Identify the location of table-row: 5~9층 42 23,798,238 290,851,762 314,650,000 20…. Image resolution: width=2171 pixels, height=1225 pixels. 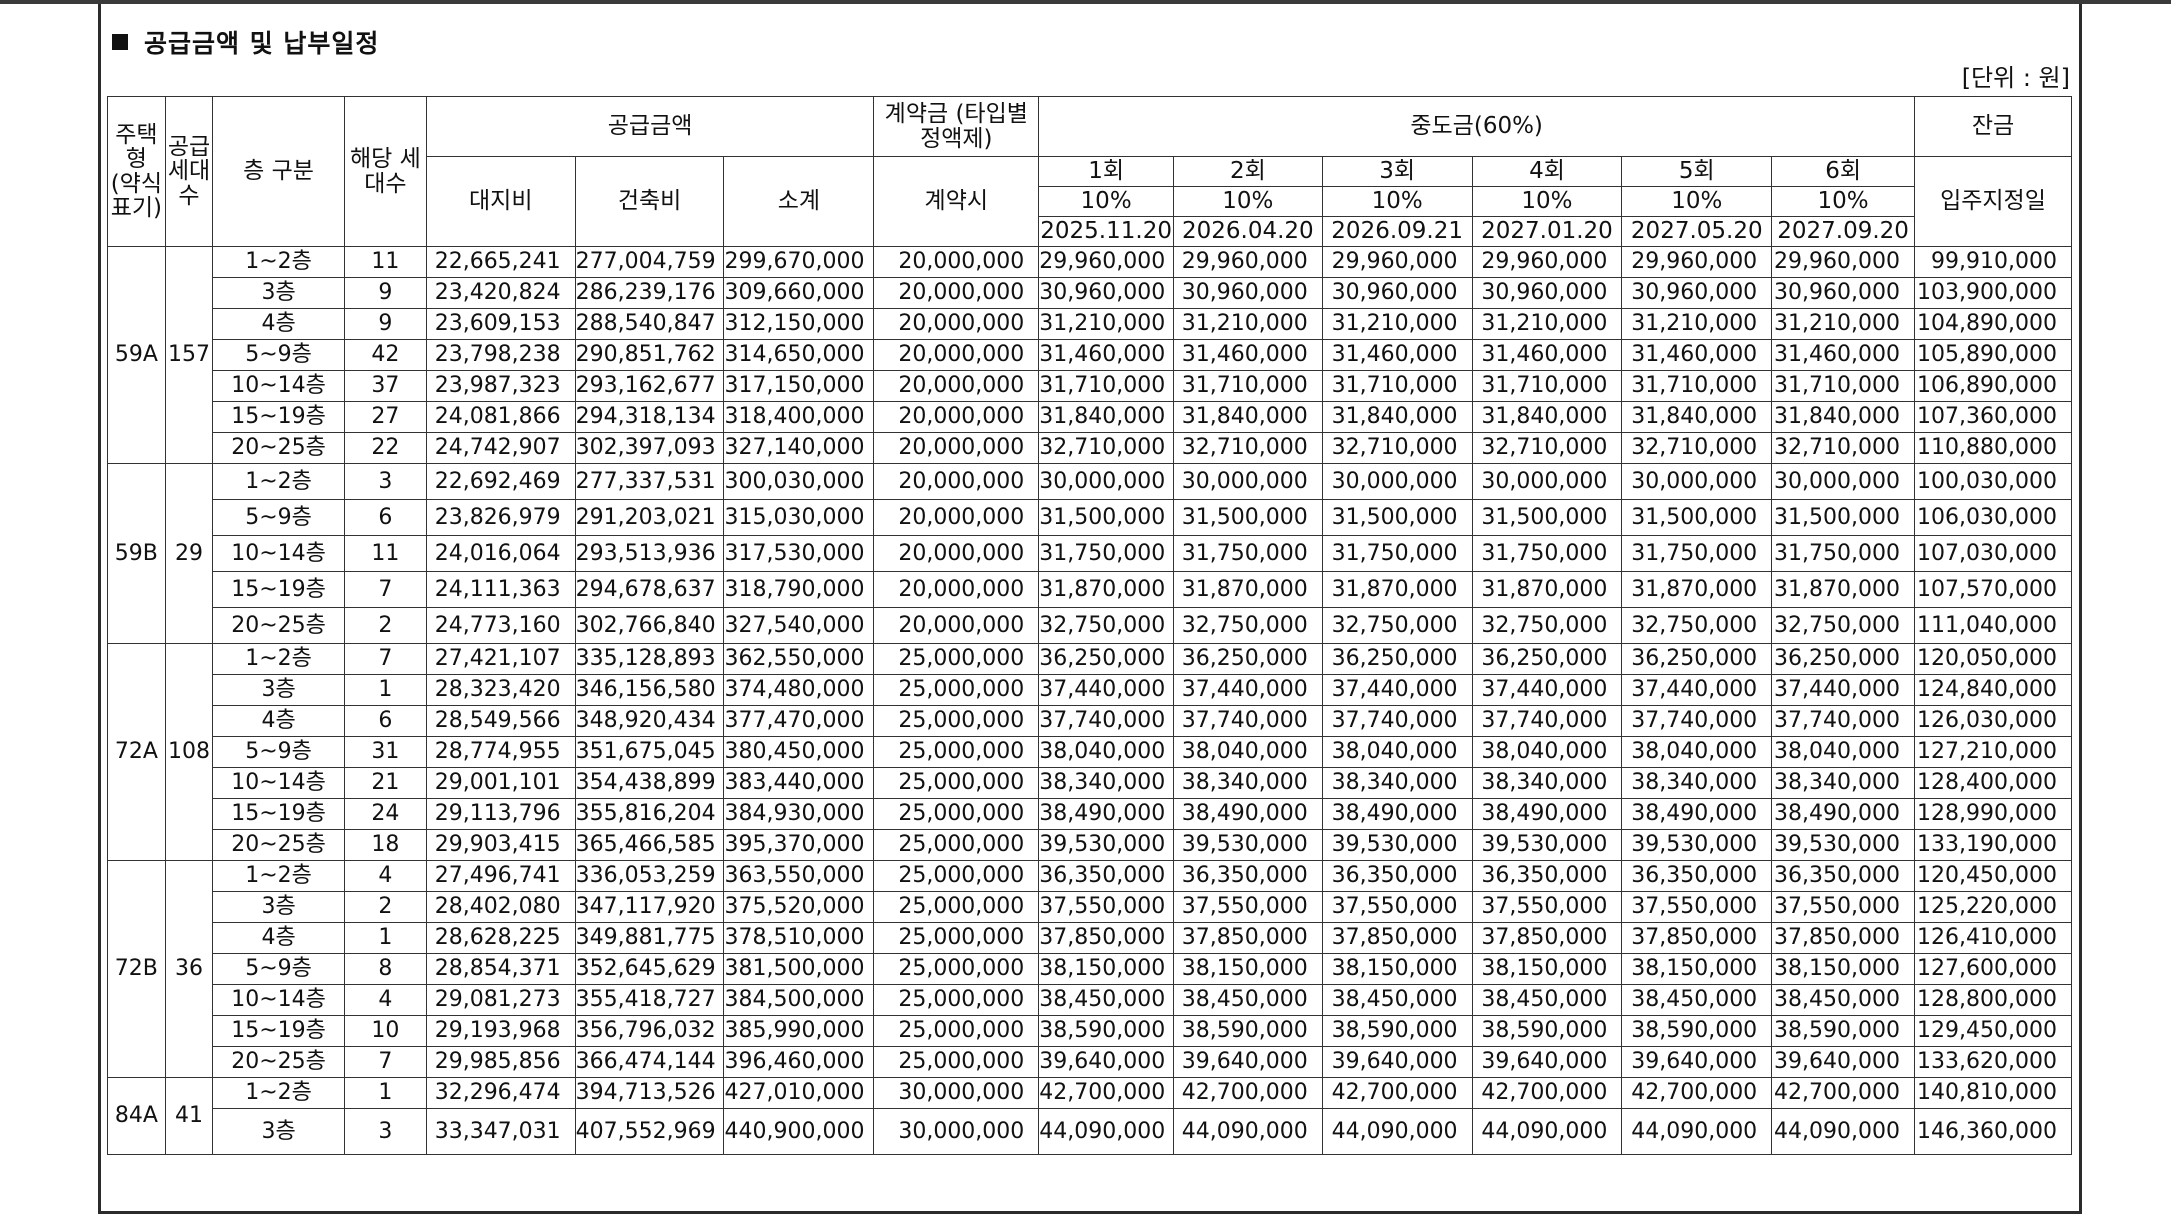
(1090, 355).